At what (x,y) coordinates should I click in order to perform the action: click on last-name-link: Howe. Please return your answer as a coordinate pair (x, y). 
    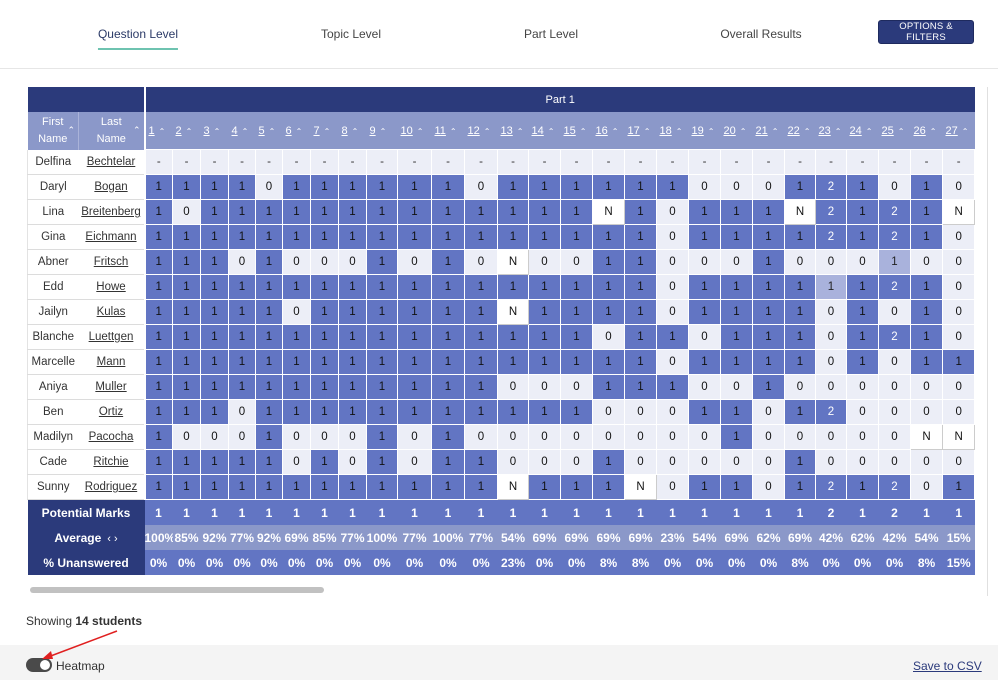
    Looking at the image, I should click on (112, 287).